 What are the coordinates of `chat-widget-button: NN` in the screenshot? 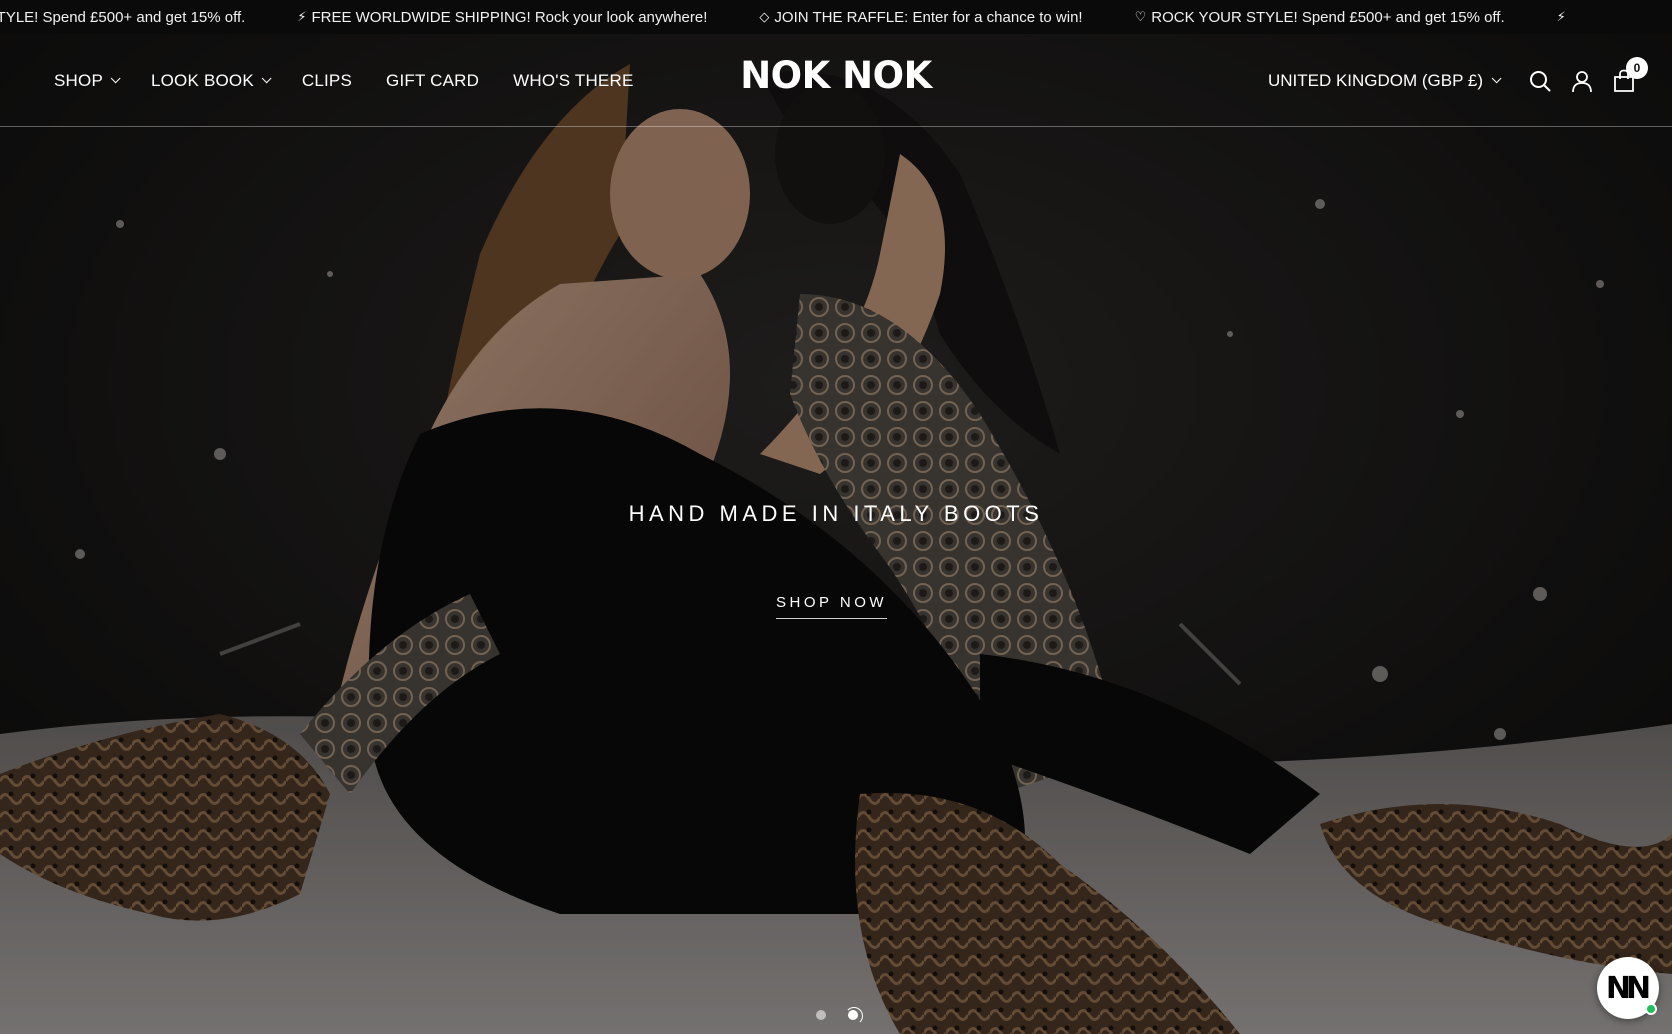 It's located at (1628, 988).